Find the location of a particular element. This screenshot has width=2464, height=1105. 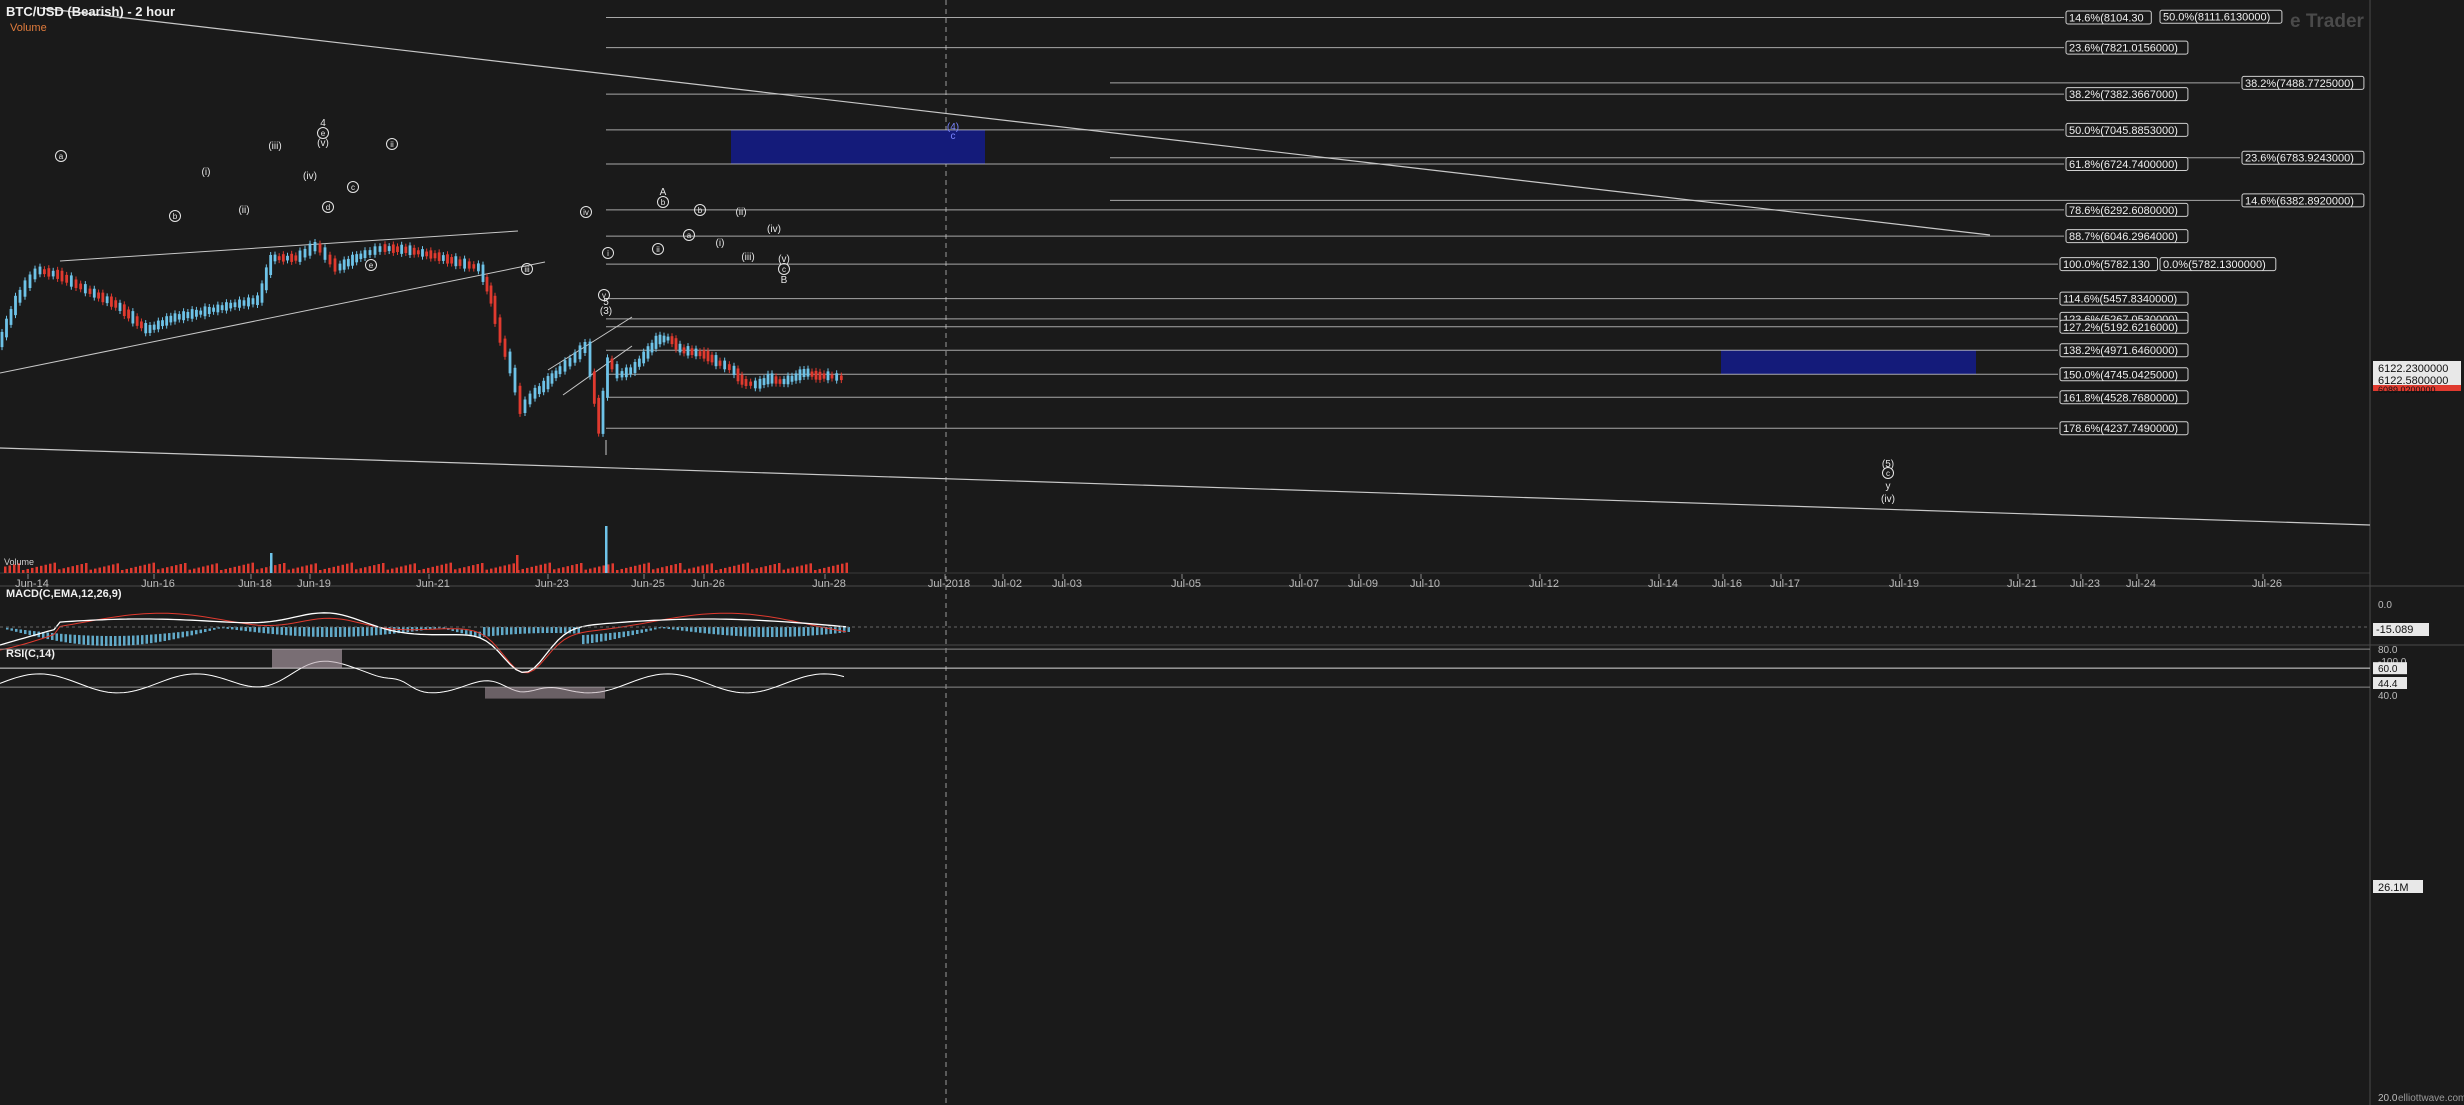

volume-spike is located at coordinates (606, 549).